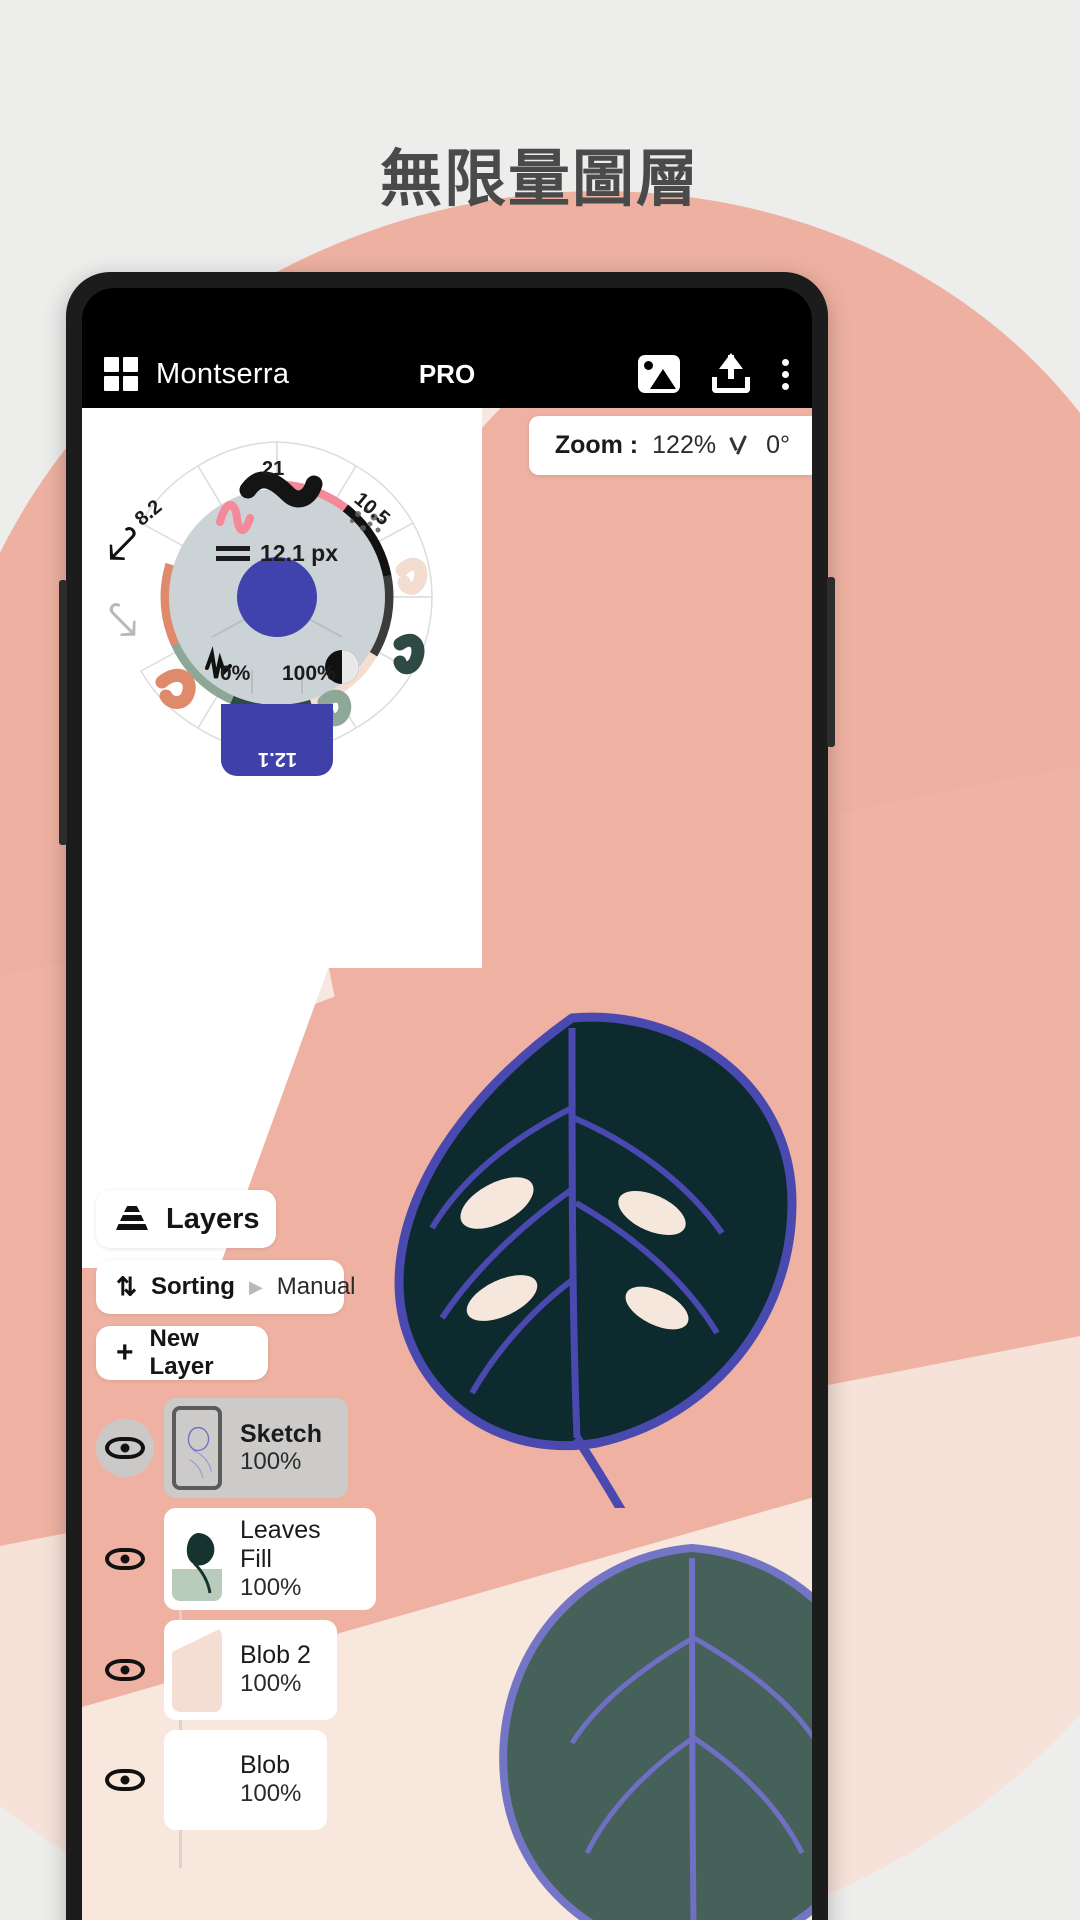 The image size is (1080, 1920). What do you see at coordinates (659, 374) in the screenshot?
I see `image-icon` at bounding box center [659, 374].